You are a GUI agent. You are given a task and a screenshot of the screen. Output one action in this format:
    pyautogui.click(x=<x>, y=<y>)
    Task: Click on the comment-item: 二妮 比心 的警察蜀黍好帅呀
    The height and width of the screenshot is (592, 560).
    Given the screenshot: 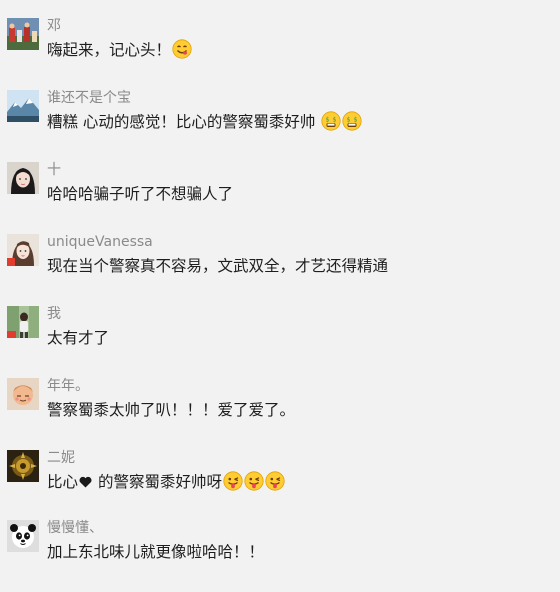 What is the action you would take?
    pyautogui.click(x=280, y=486)
    